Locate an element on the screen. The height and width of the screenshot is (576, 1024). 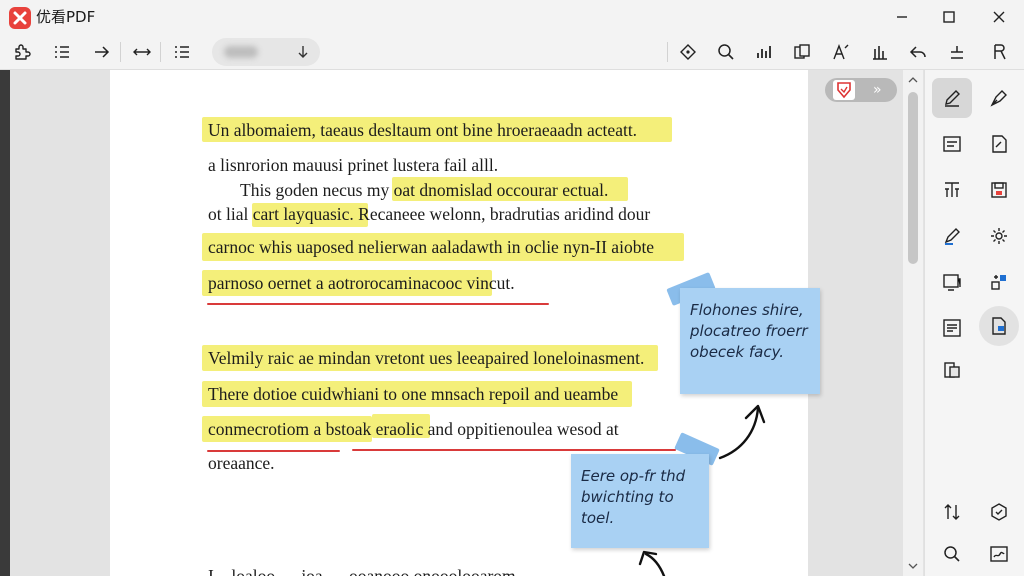
sticky-note: Eere op-fr thd bwichting to toel. is located at coordinates (640, 501).